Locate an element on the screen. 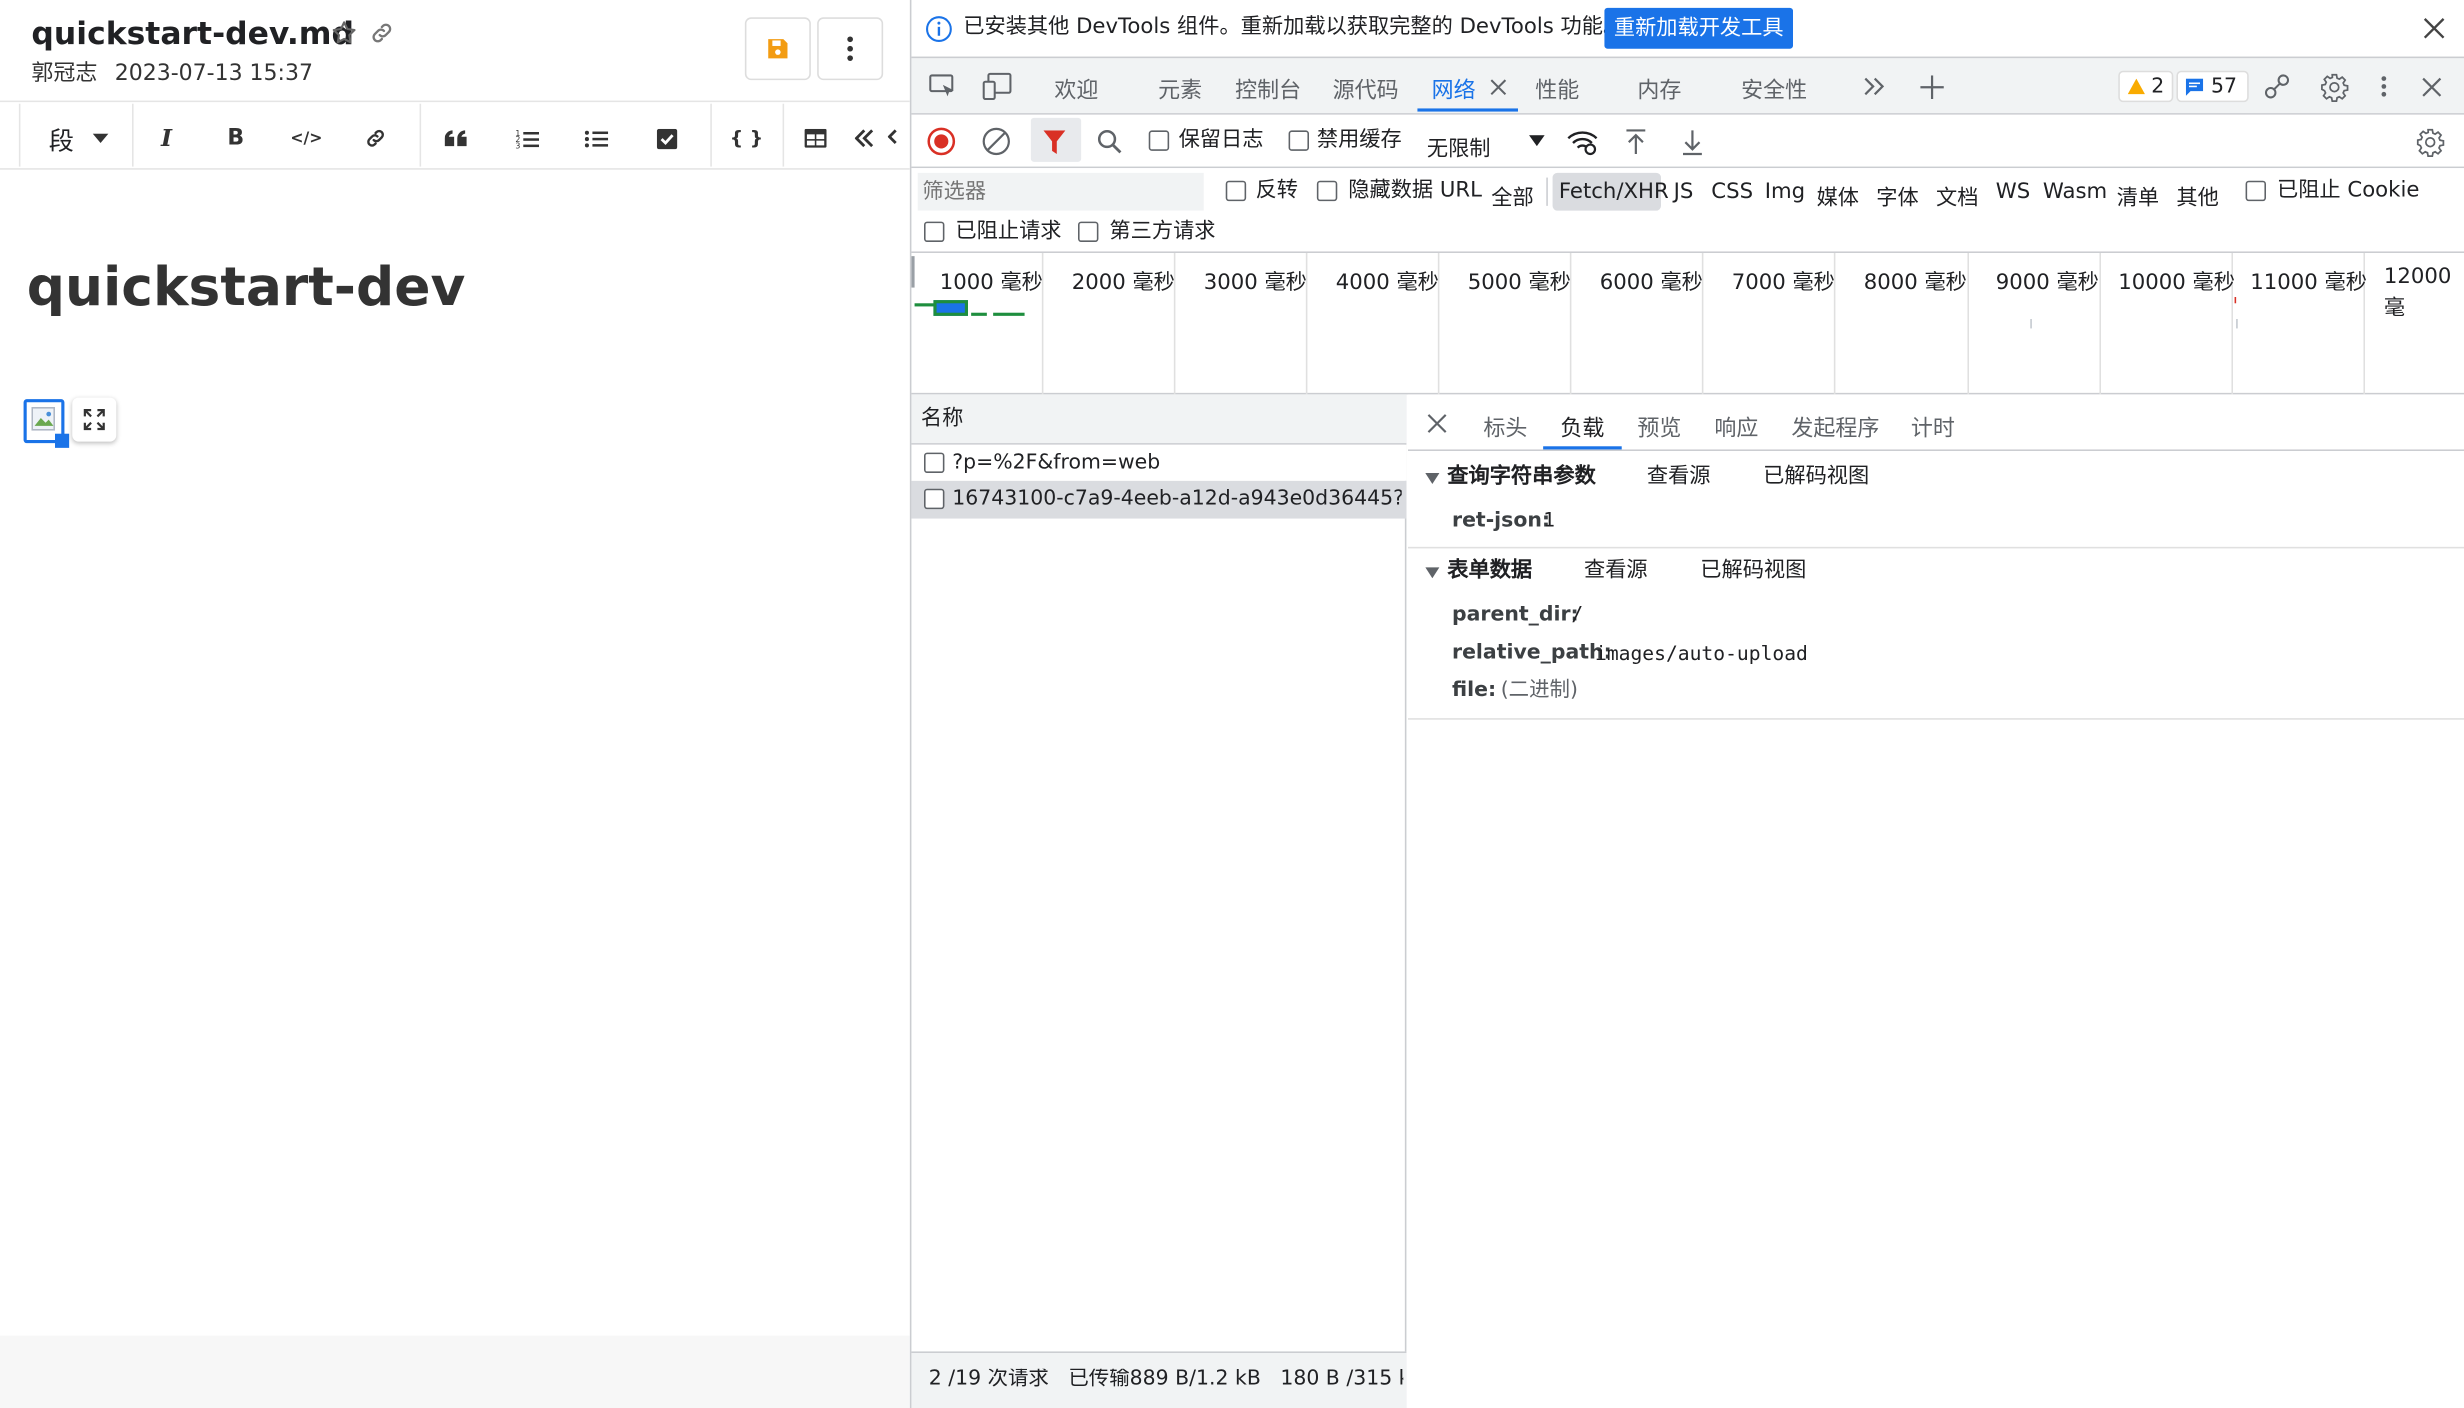  filter-type-font: 字体 is located at coordinates (1897, 194).